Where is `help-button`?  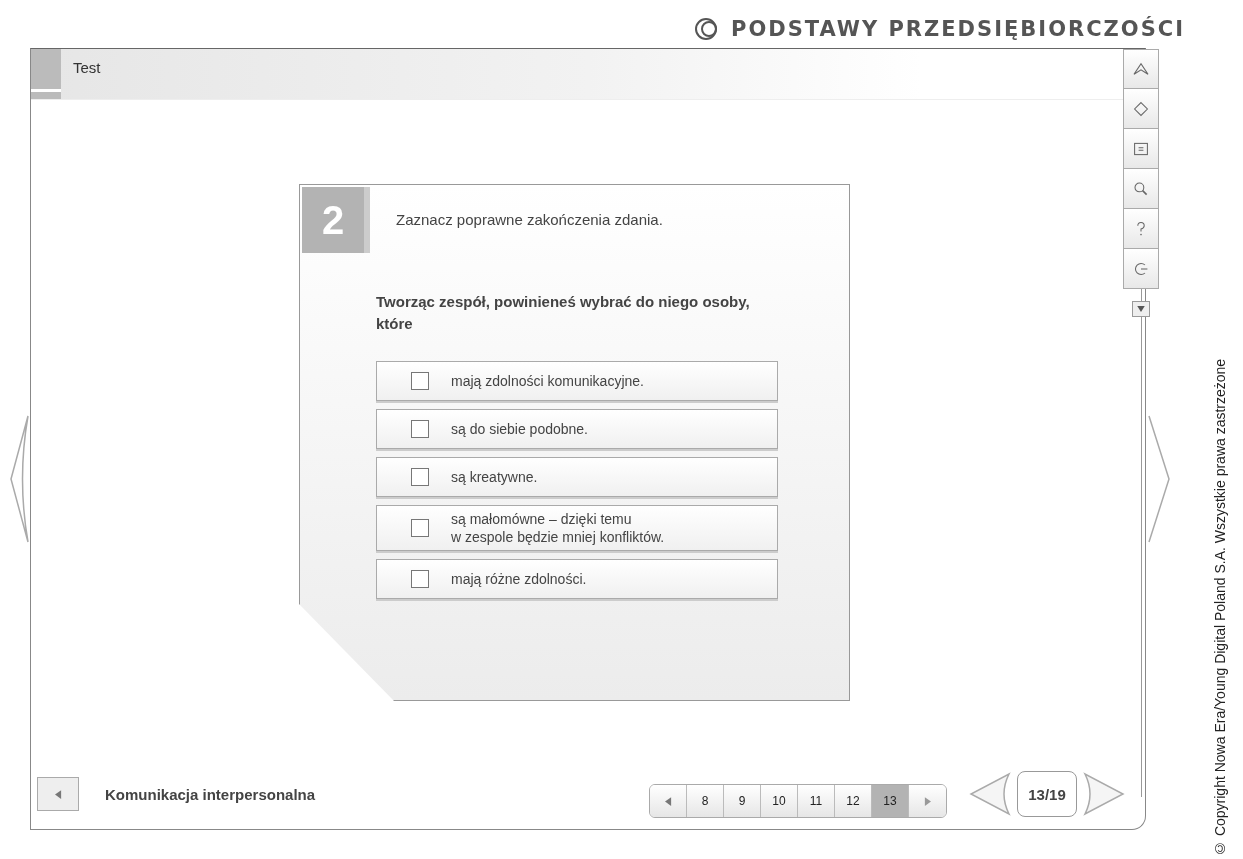
help-button is located at coordinates (1141, 229).